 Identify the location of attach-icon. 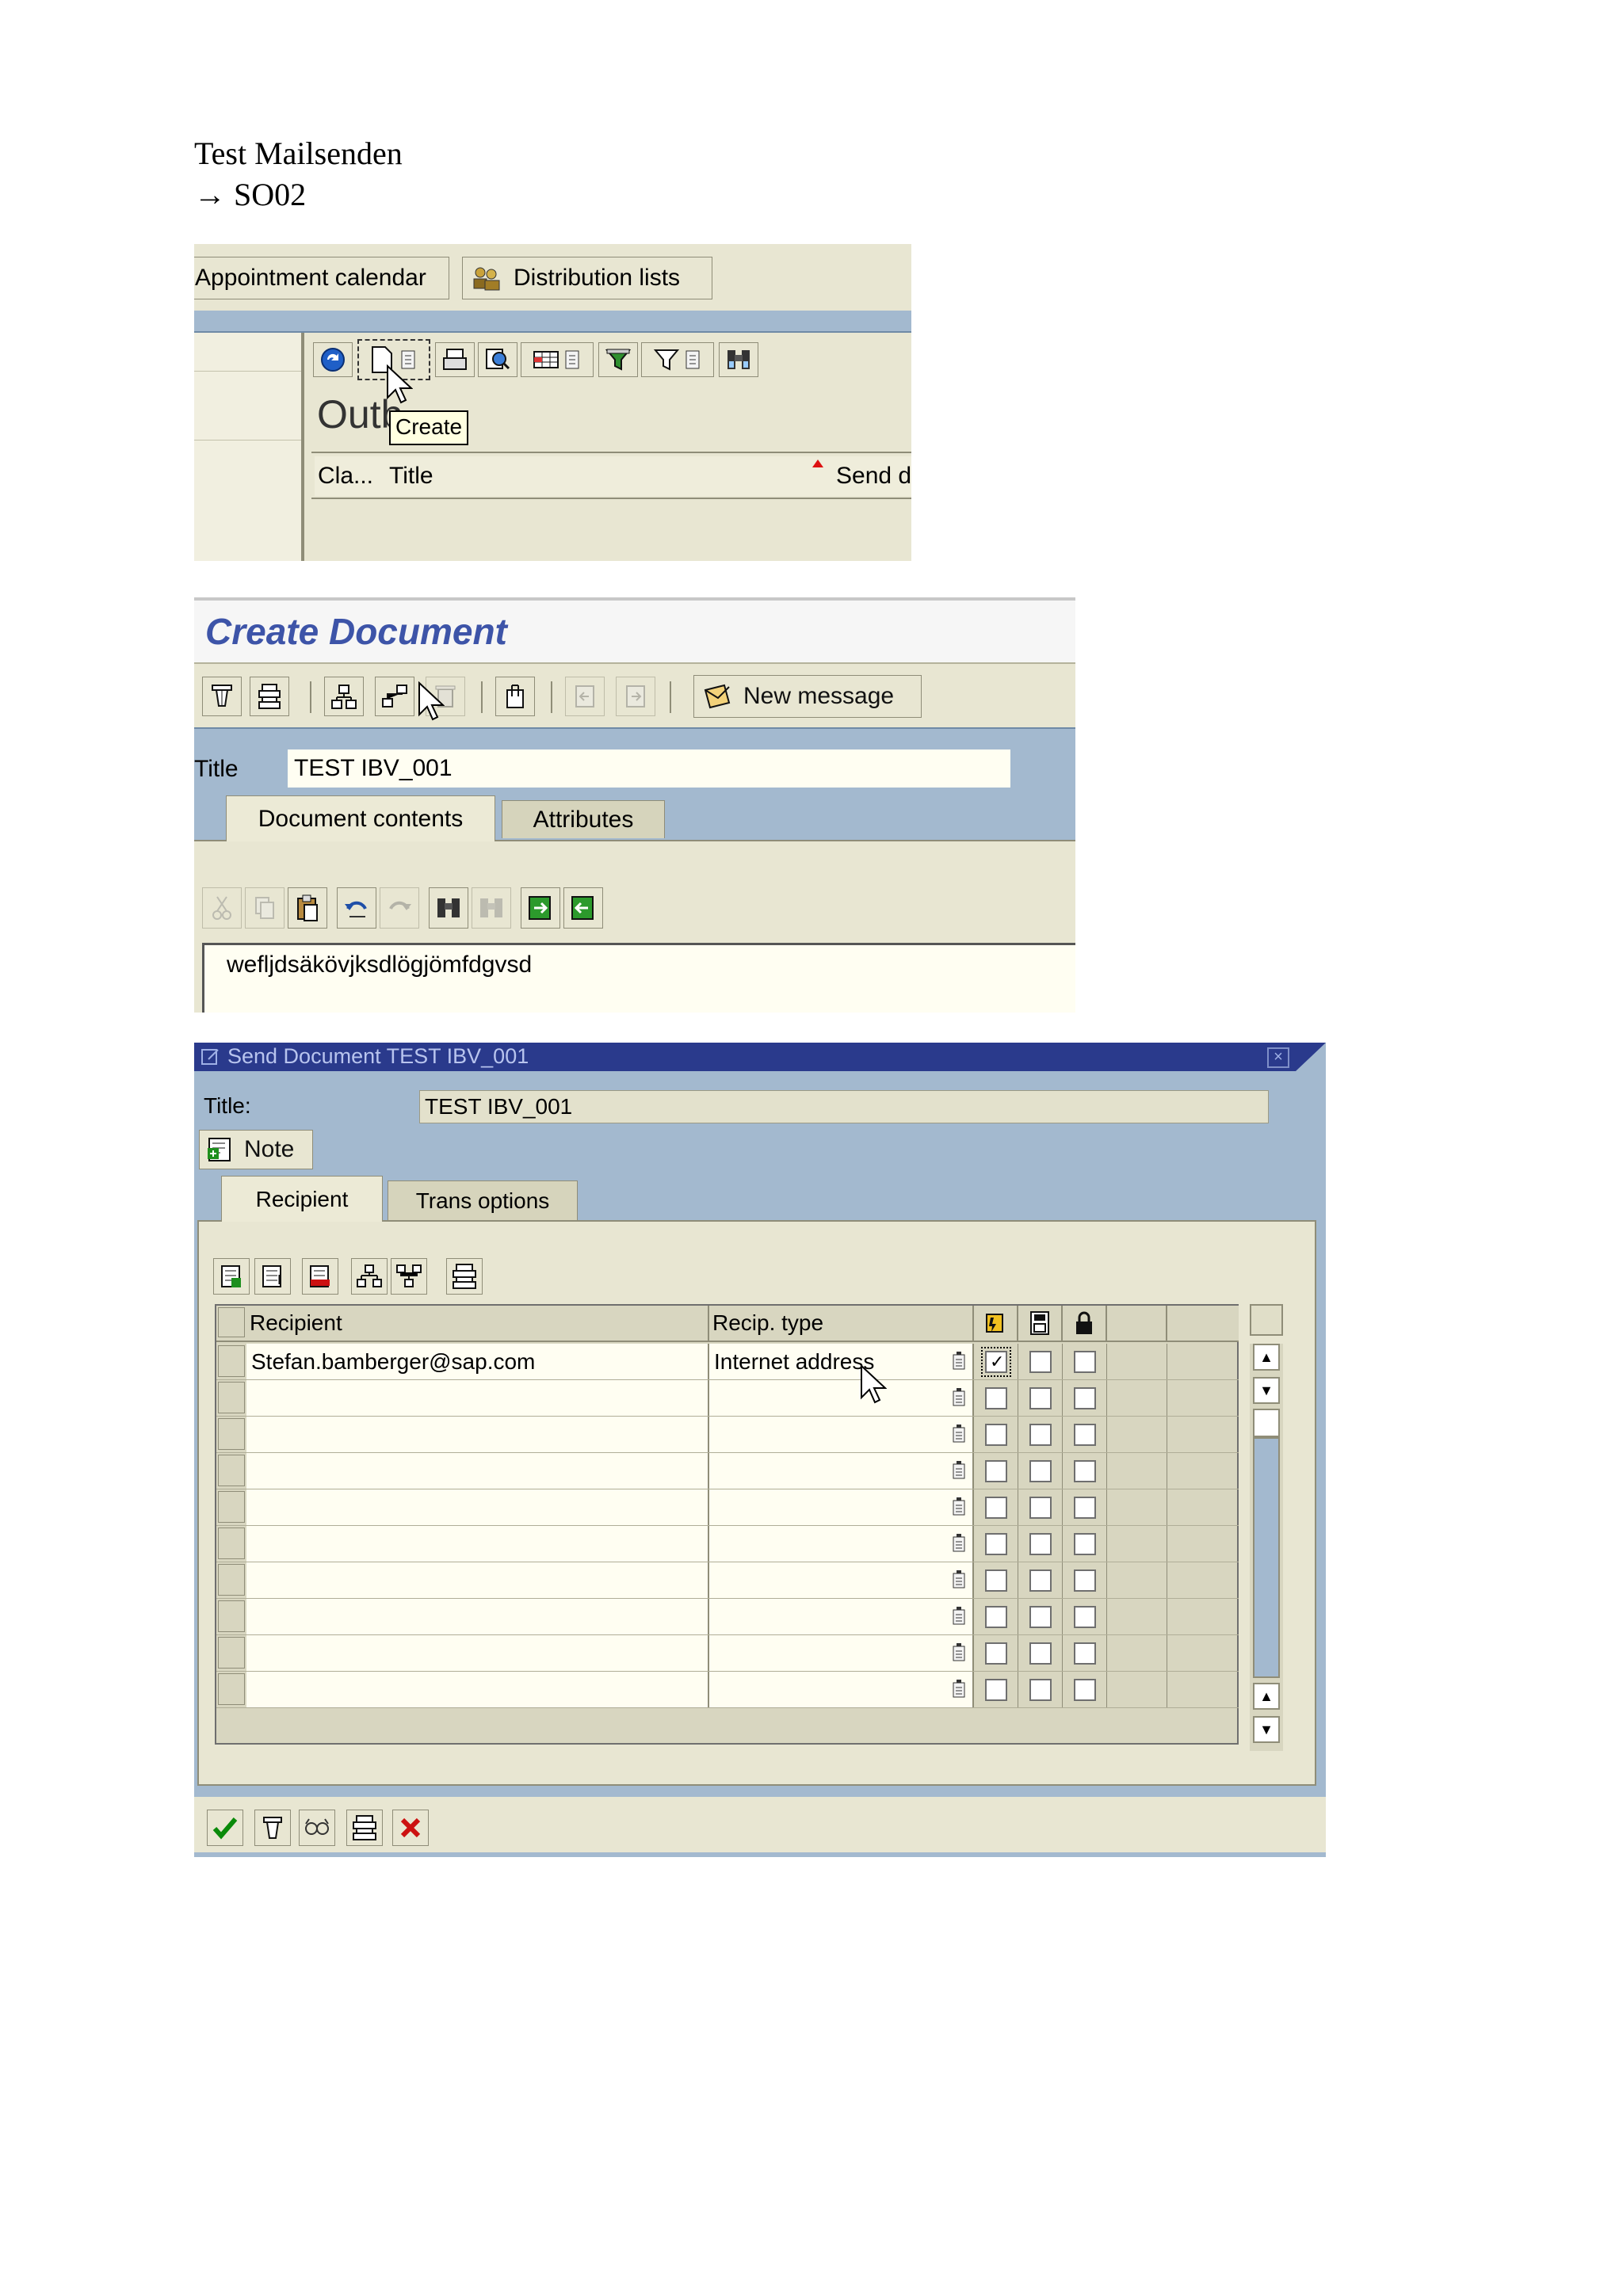
(515, 696).